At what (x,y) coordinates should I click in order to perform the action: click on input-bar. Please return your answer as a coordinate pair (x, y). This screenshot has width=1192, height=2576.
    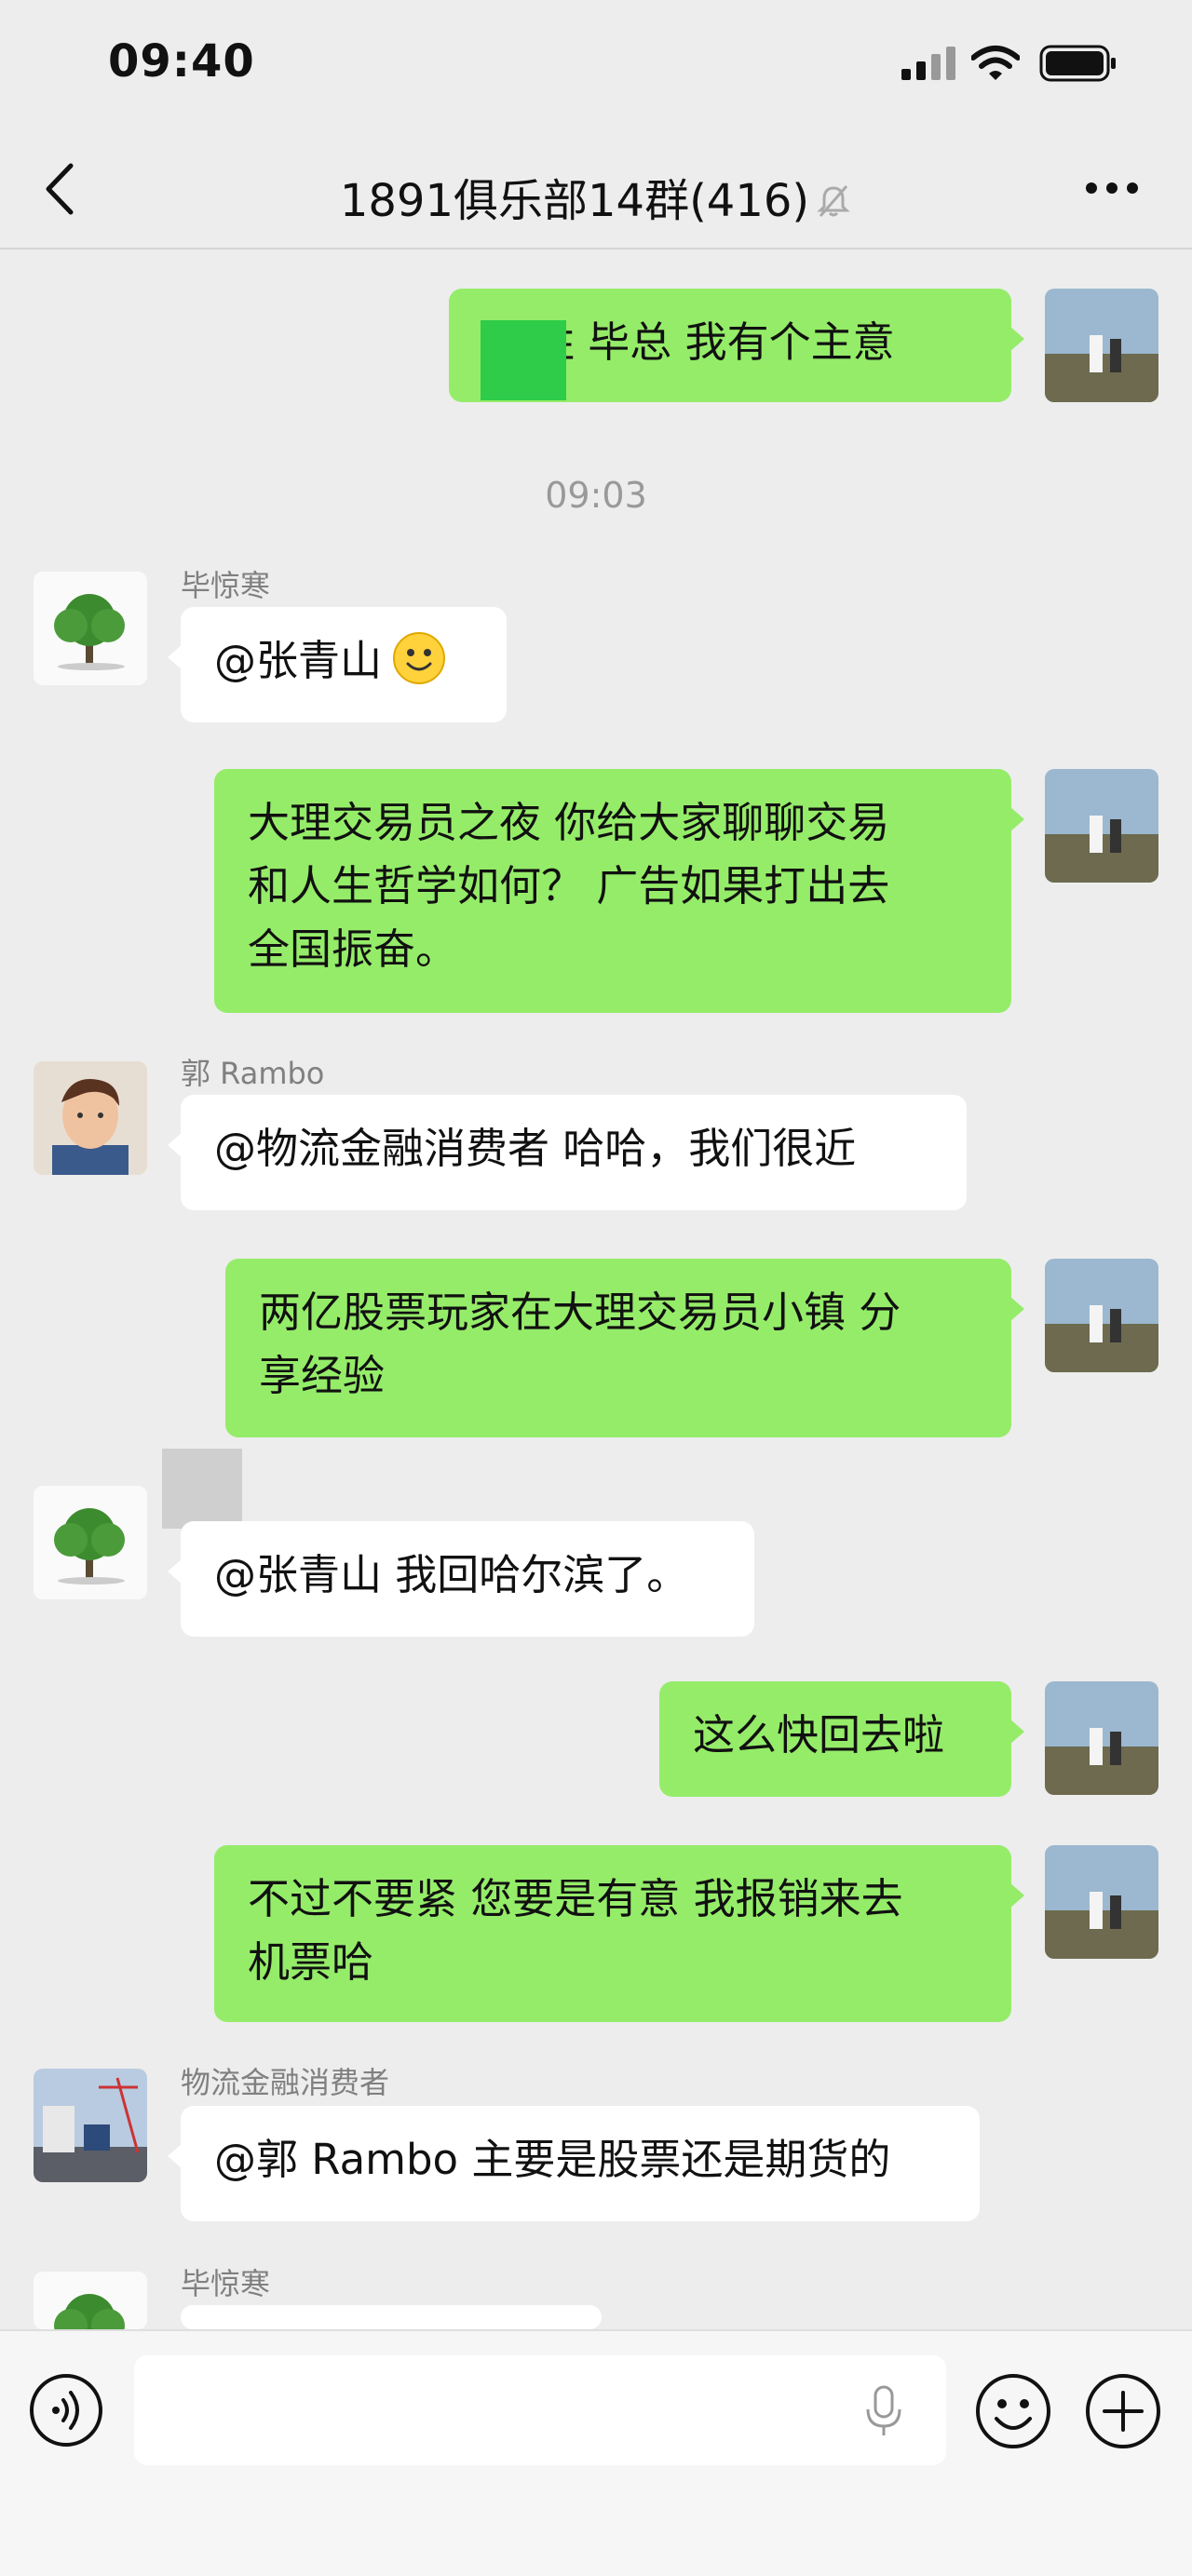
    Looking at the image, I should click on (596, 2452).